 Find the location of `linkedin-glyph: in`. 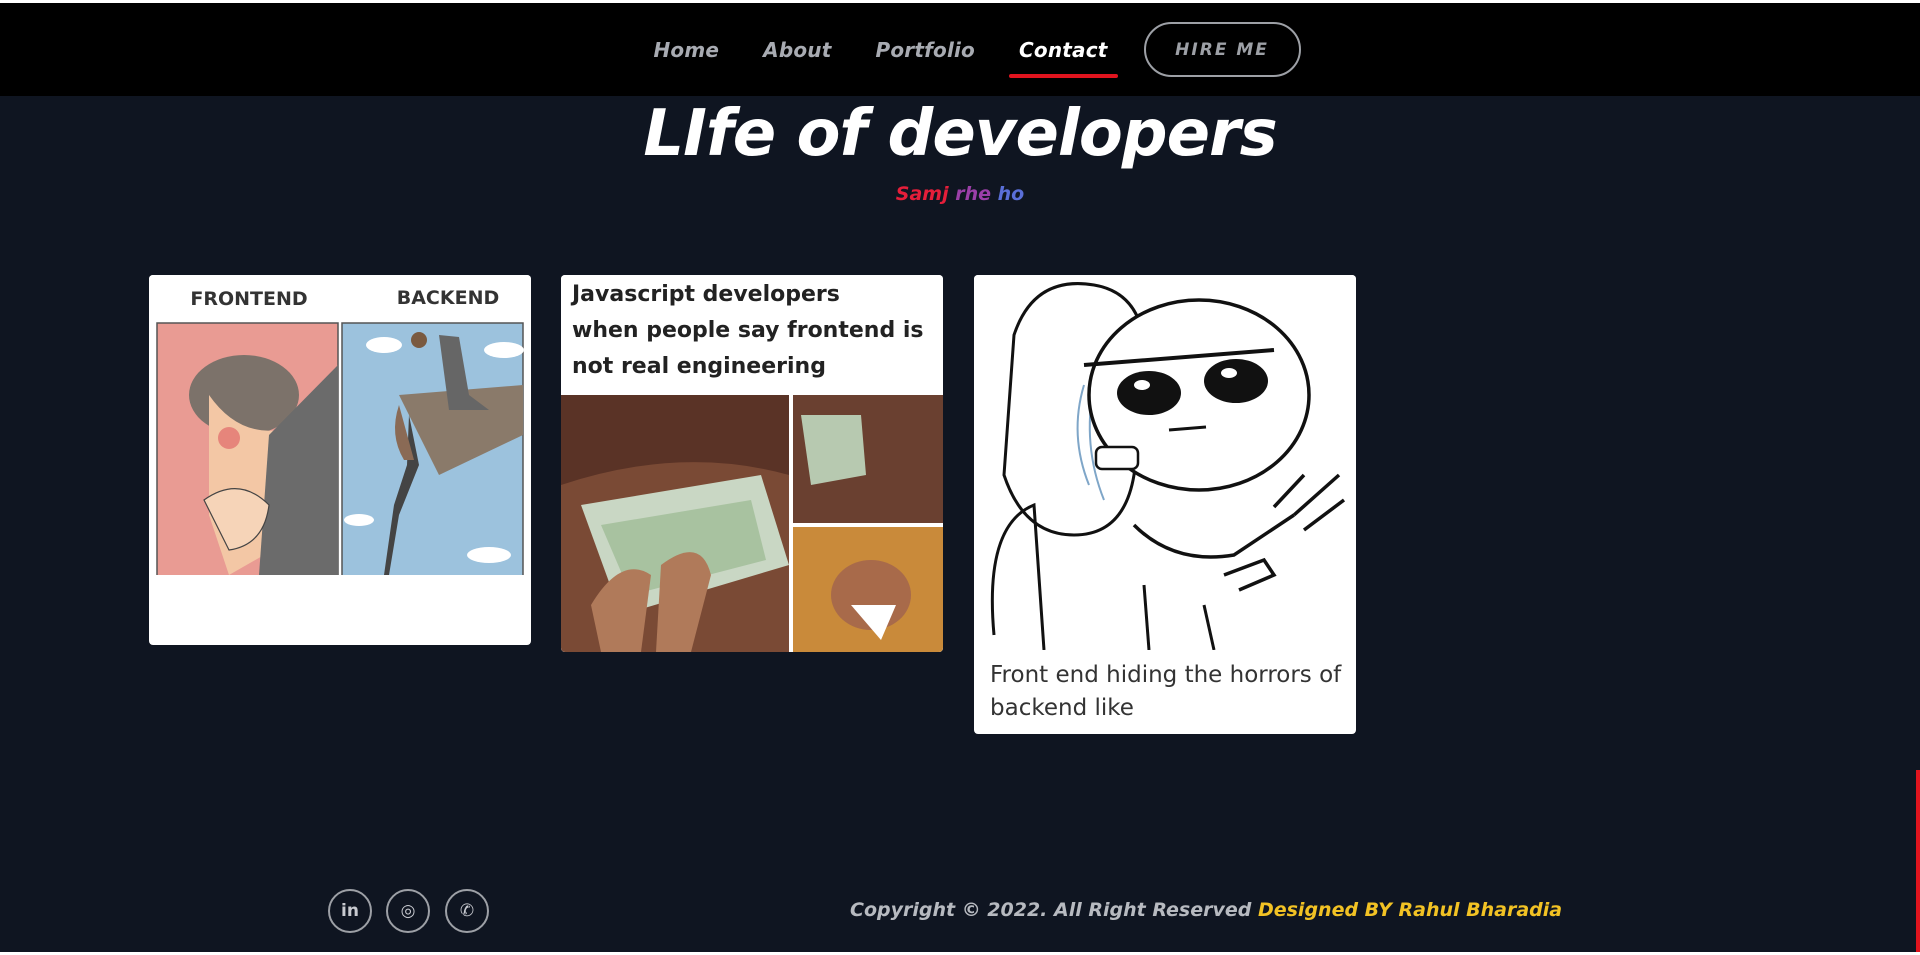

linkedin-glyph: in is located at coordinates (350, 911).